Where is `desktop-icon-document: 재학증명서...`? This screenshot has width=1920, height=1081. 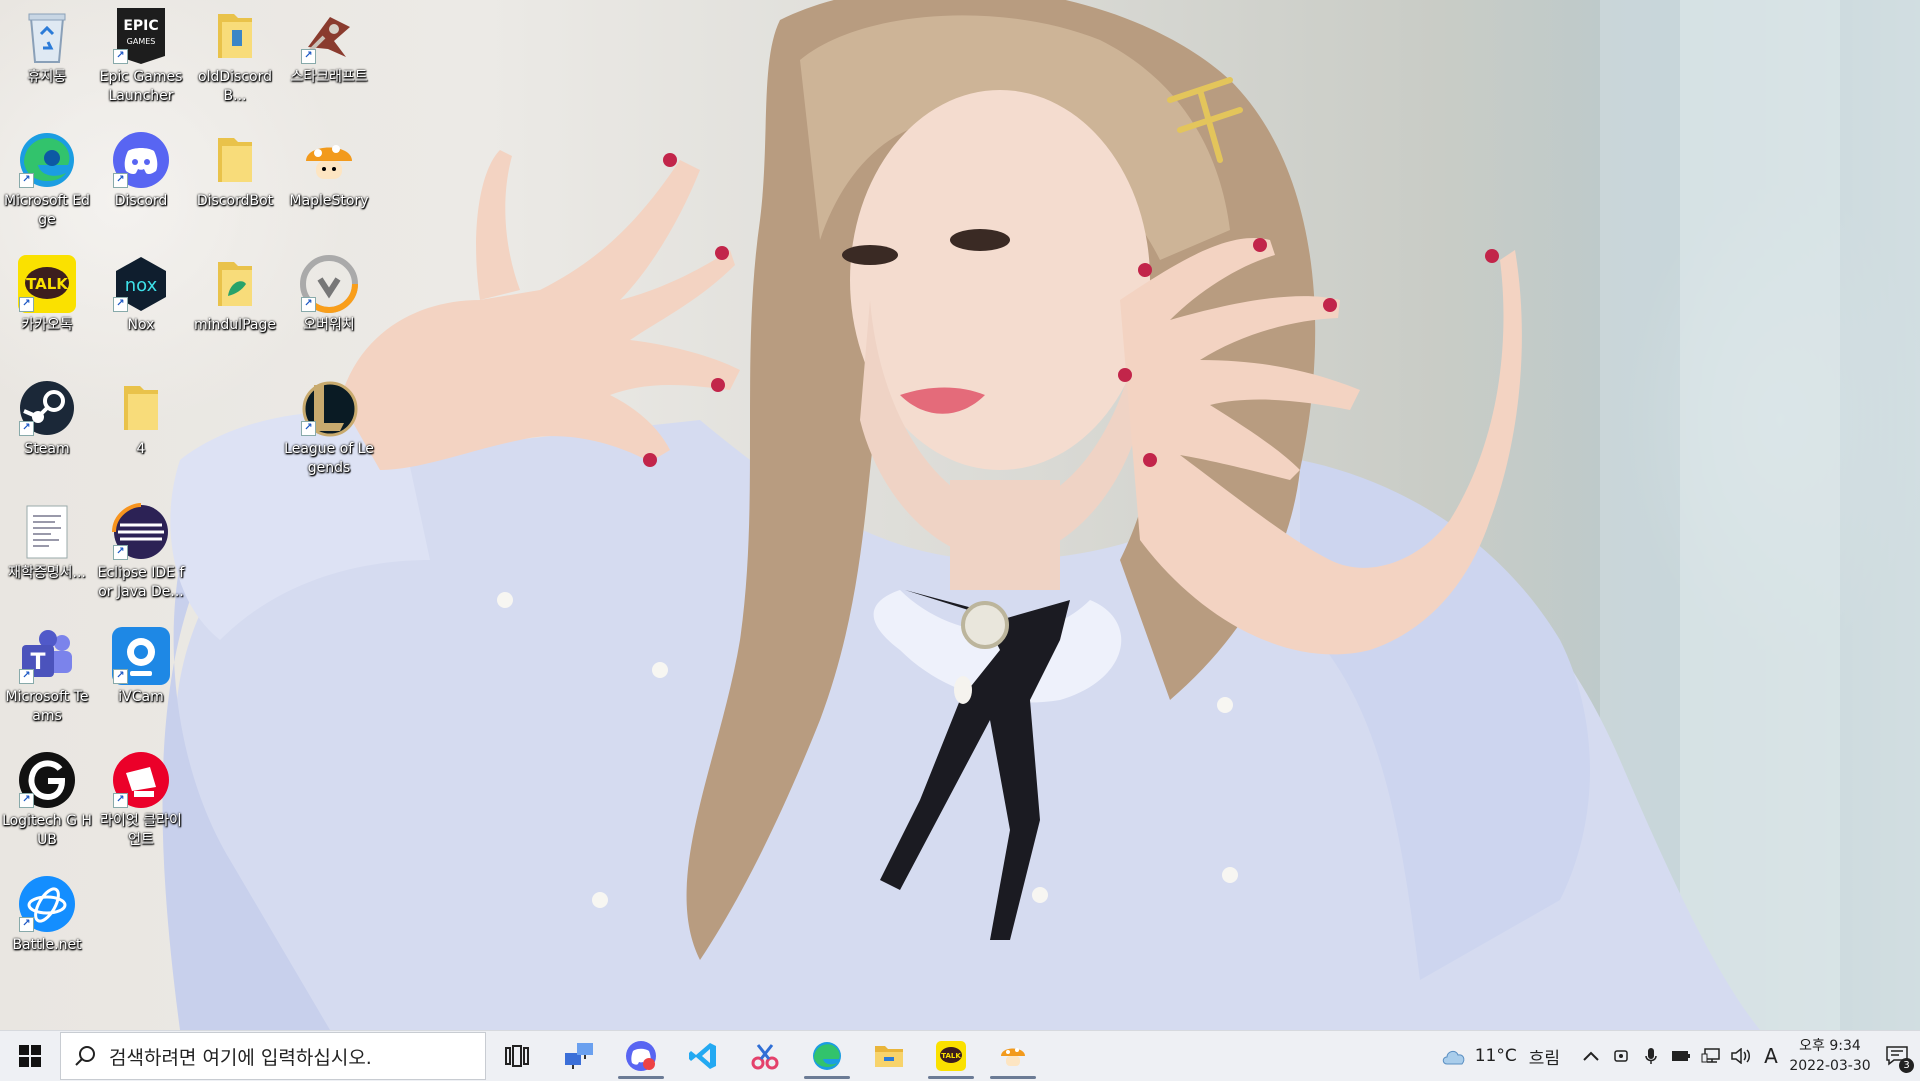
desktop-icon-document: 재학증명서... is located at coordinates (47, 551).